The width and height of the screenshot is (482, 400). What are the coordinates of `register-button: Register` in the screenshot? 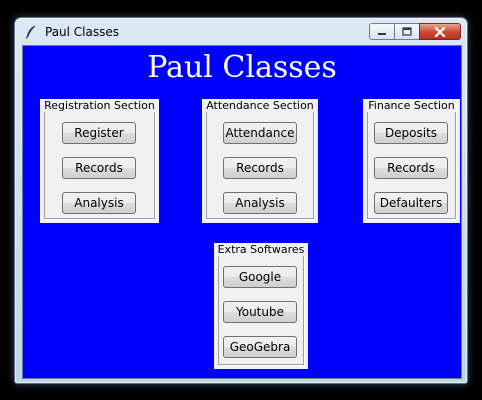 It's located at (99, 133).